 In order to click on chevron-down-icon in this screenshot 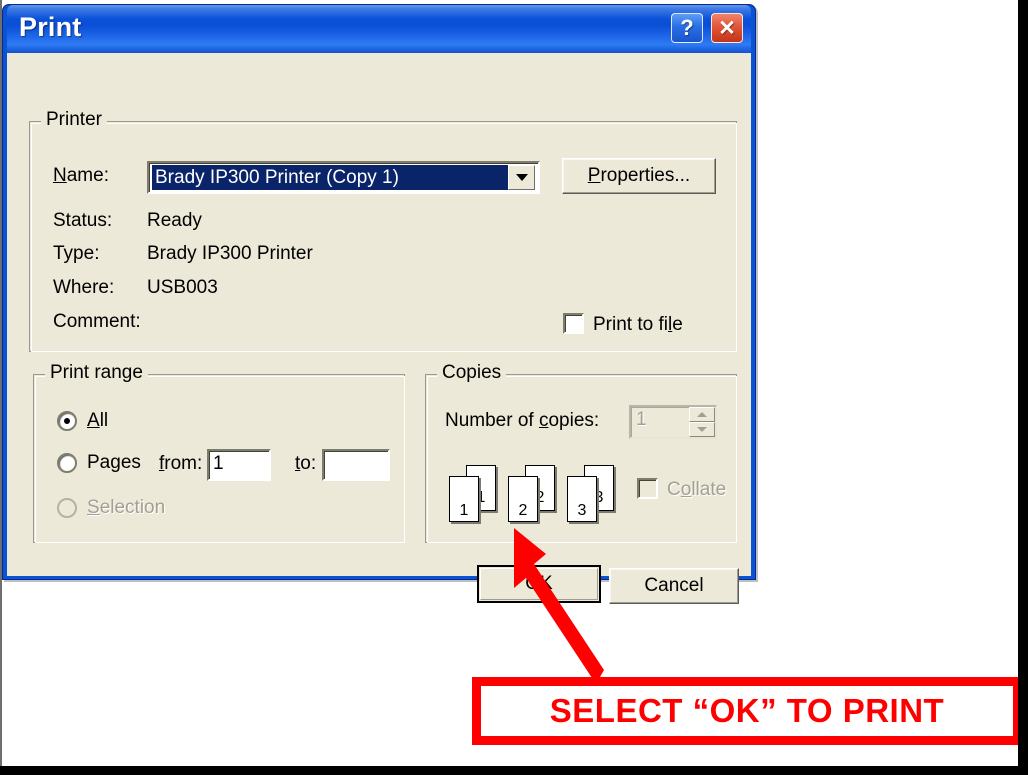, I will do `click(521, 177)`.